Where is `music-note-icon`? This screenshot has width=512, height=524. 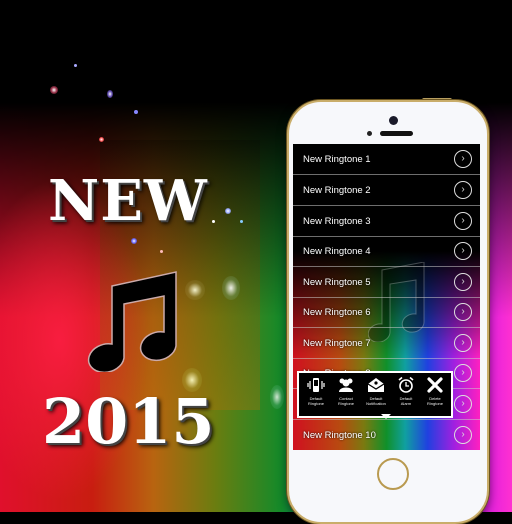 music-note-icon is located at coordinates (132, 321).